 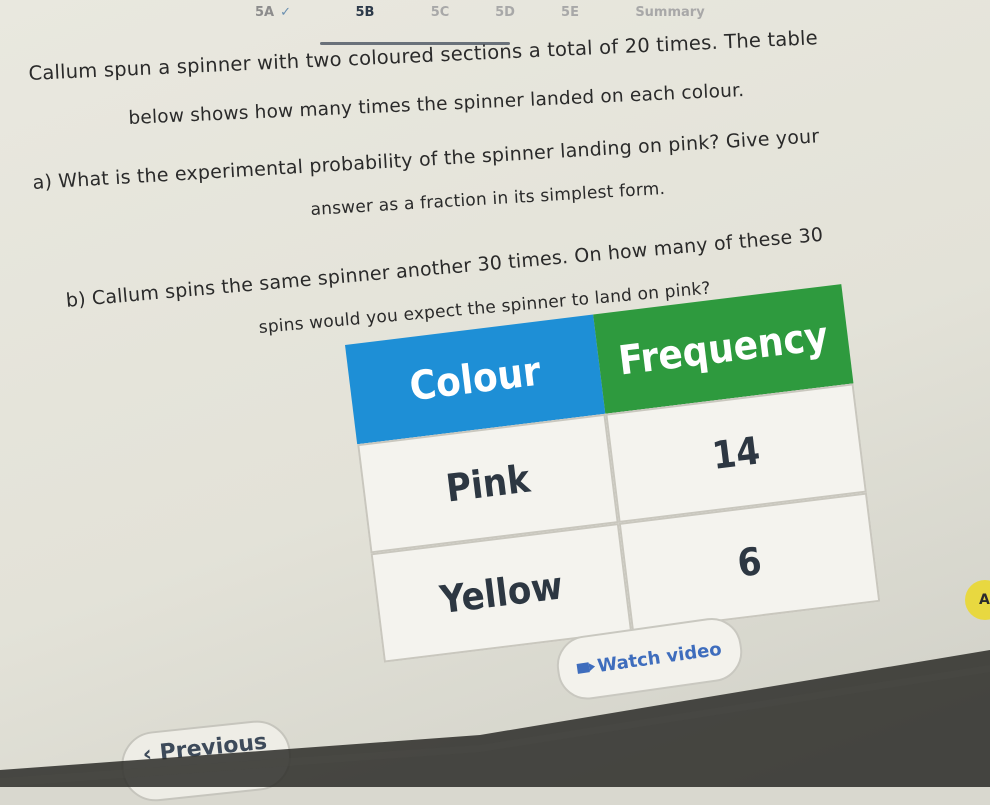 What do you see at coordinates (505, 12) in the screenshot?
I see `tab-label: 5D` at bounding box center [505, 12].